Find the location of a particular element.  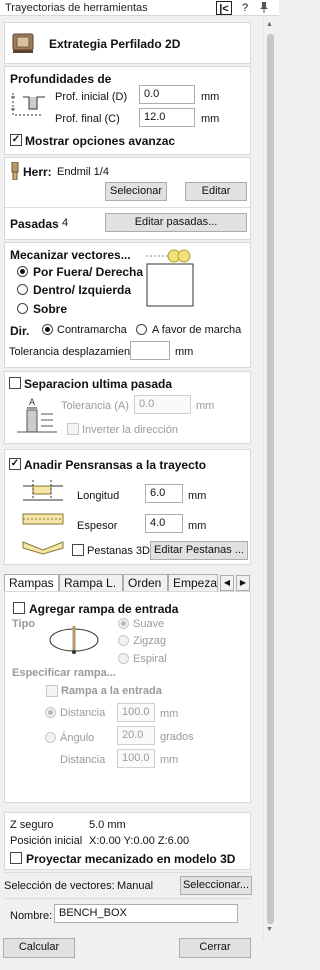

name-input: BENCH_BOX is located at coordinates (146, 913).